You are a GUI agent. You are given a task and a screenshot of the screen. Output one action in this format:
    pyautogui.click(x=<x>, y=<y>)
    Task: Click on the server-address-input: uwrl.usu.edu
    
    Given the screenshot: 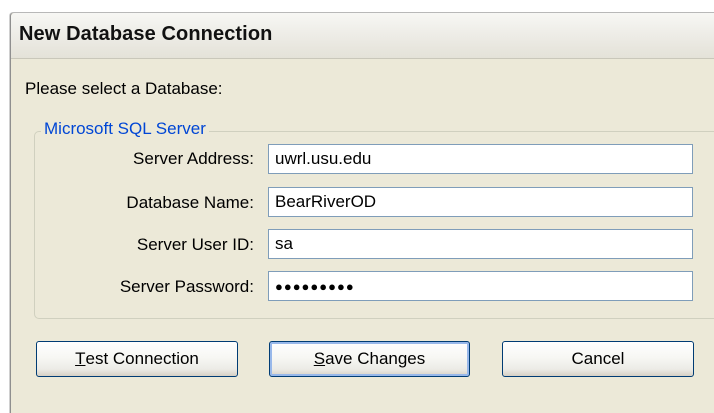 What is the action you would take?
    pyautogui.click(x=480, y=159)
    